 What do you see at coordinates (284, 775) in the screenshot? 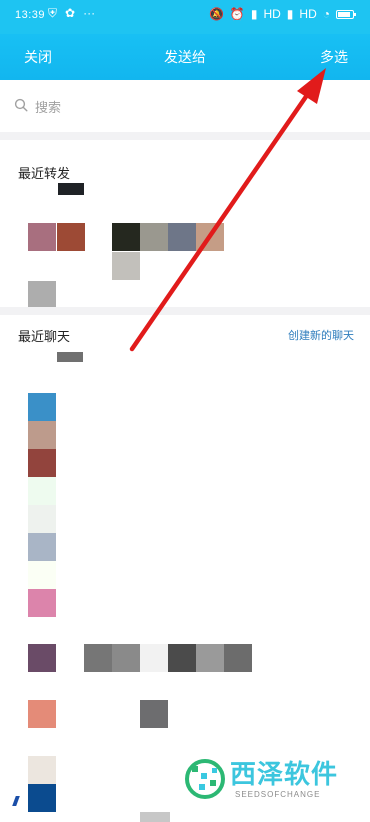
I see `watermark-title: 西泽软件` at bounding box center [284, 775].